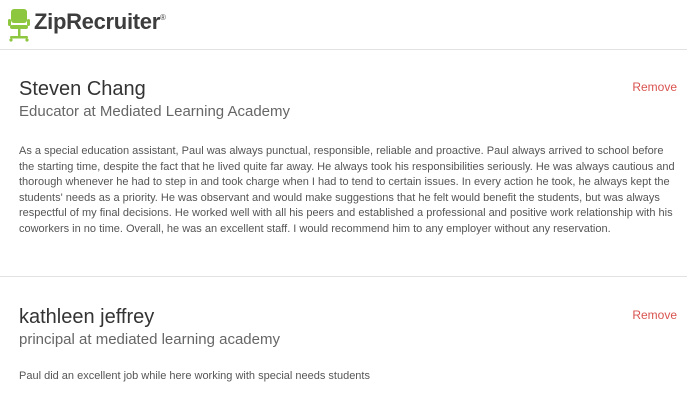 The image size is (687, 407). I want to click on recommender-title: Educator at Mediated Learning Academy, so click(155, 111).